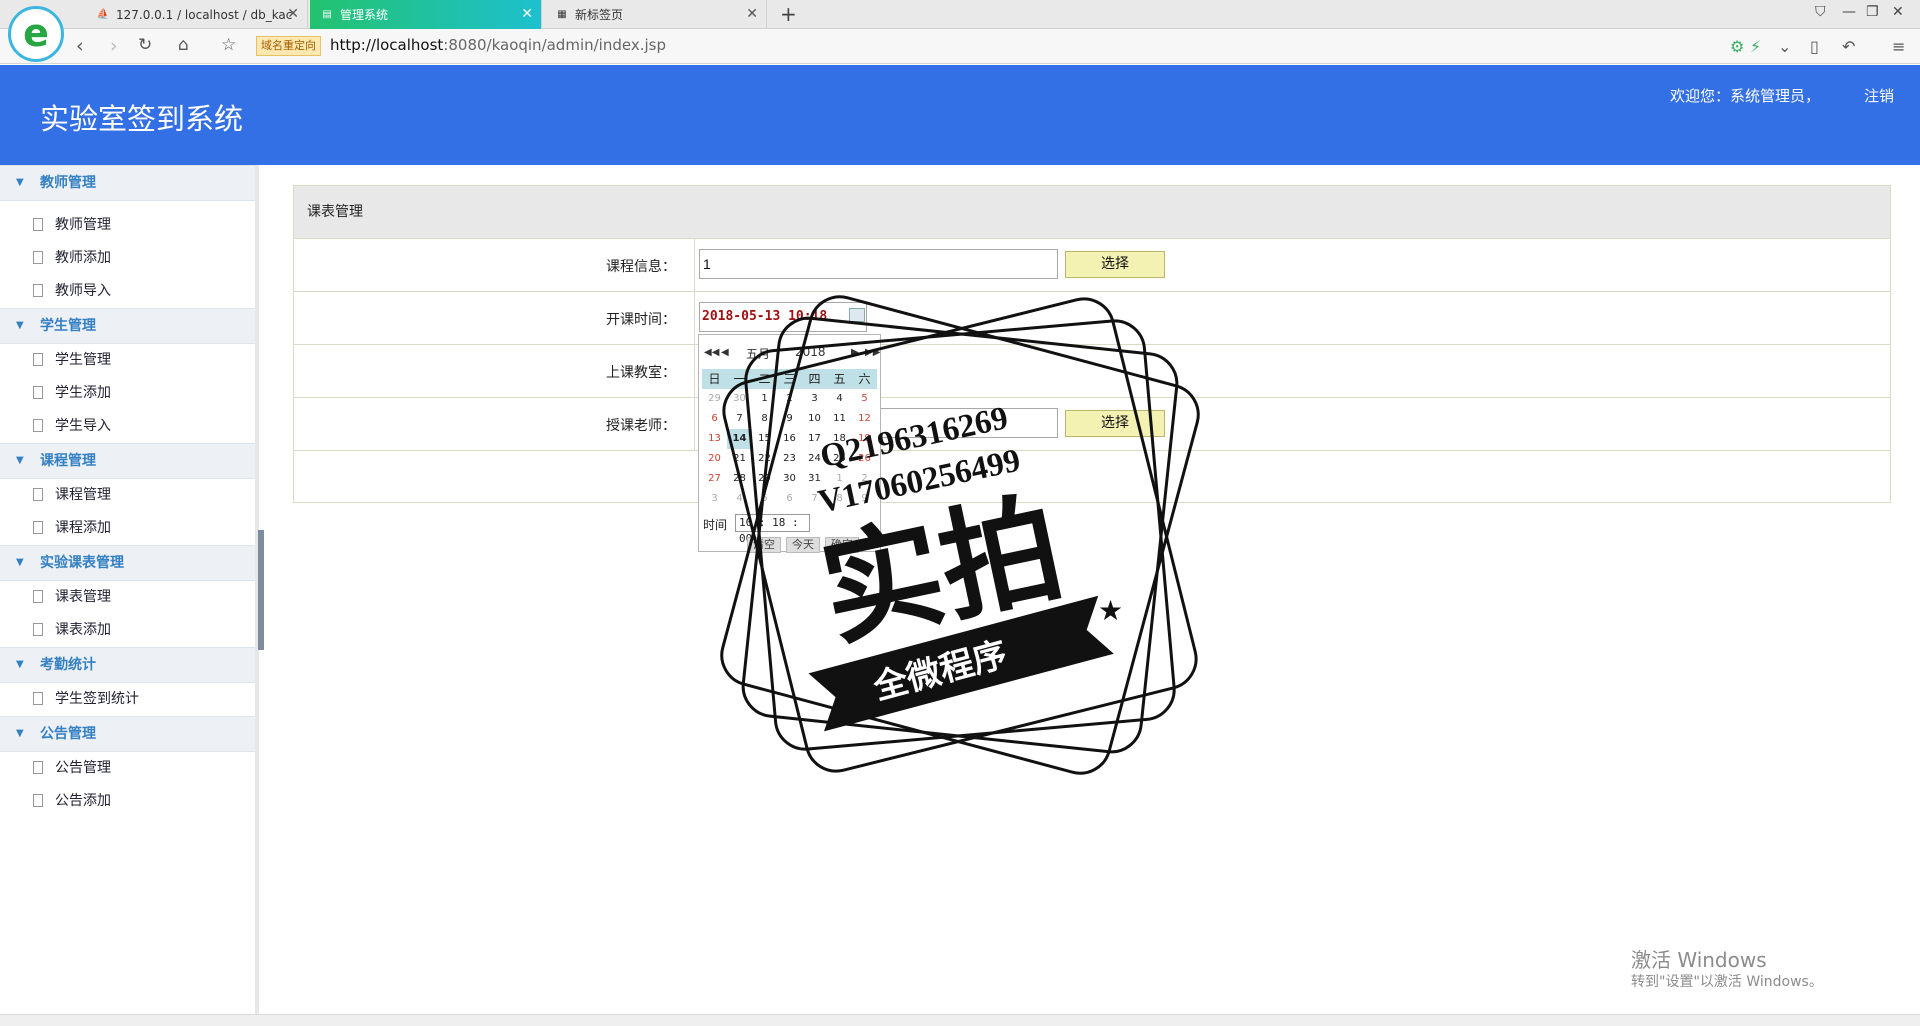  What do you see at coordinates (83, 528) in the screenshot?
I see `sidebar-item-label: 课程添加` at bounding box center [83, 528].